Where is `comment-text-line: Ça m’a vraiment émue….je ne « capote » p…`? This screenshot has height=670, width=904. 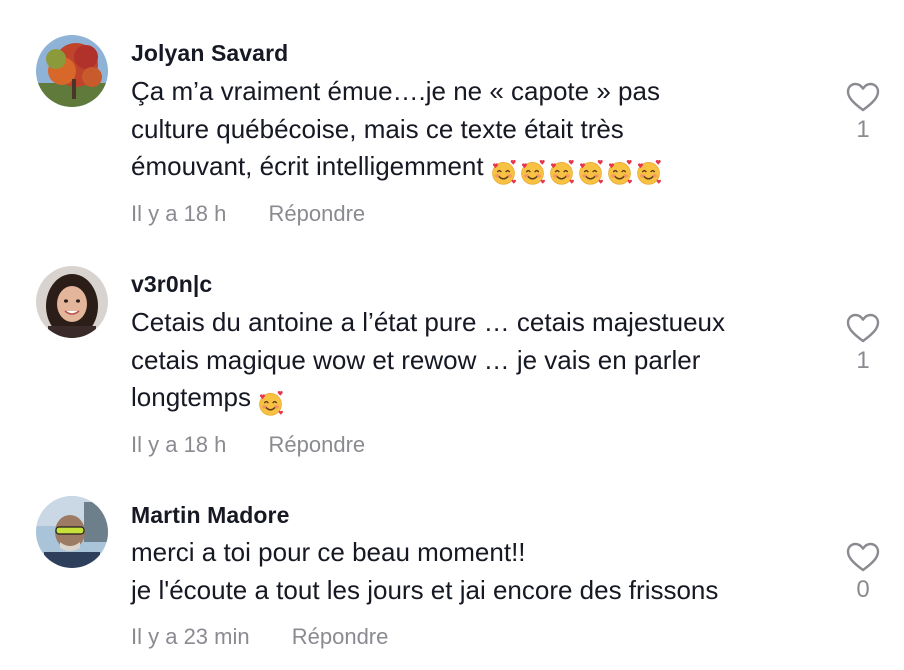
comment-text-line: Ça m’a vraiment émue….je ne « capote » p… is located at coordinates (395, 91).